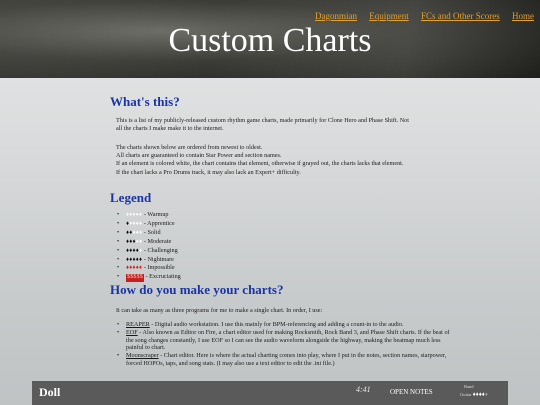 This screenshot has height=405, width=540. What do you see at coordinates (162, 277) in the screenshot?
I see `legend-label: - Excruciating` at bounding box center [162, 277].